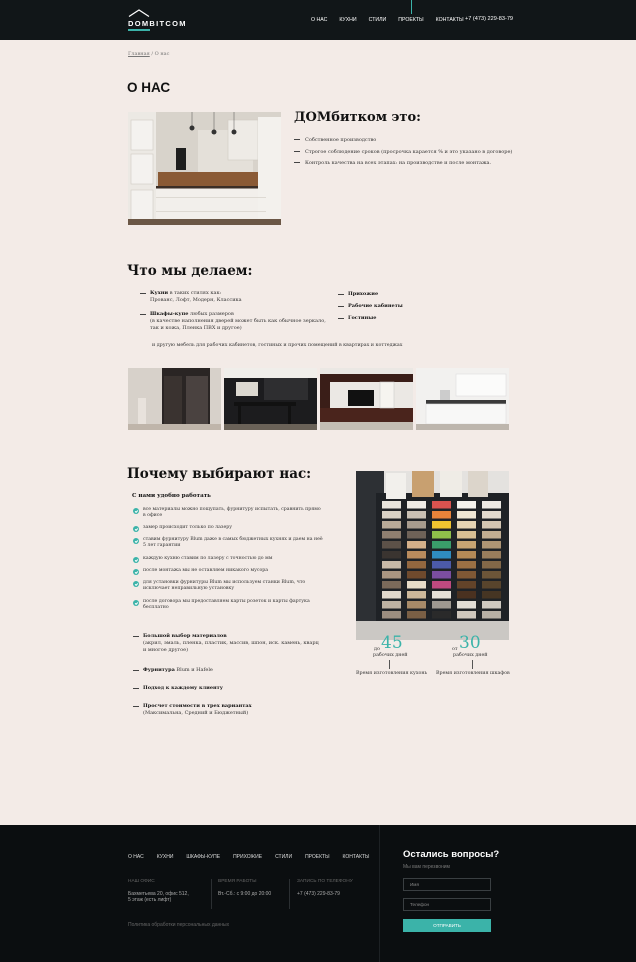 The image size is (636, 962). Describe the element at coordinates (139, 54) in the screenshot. I see `breadcrumb-home-link: Главная` at that location.